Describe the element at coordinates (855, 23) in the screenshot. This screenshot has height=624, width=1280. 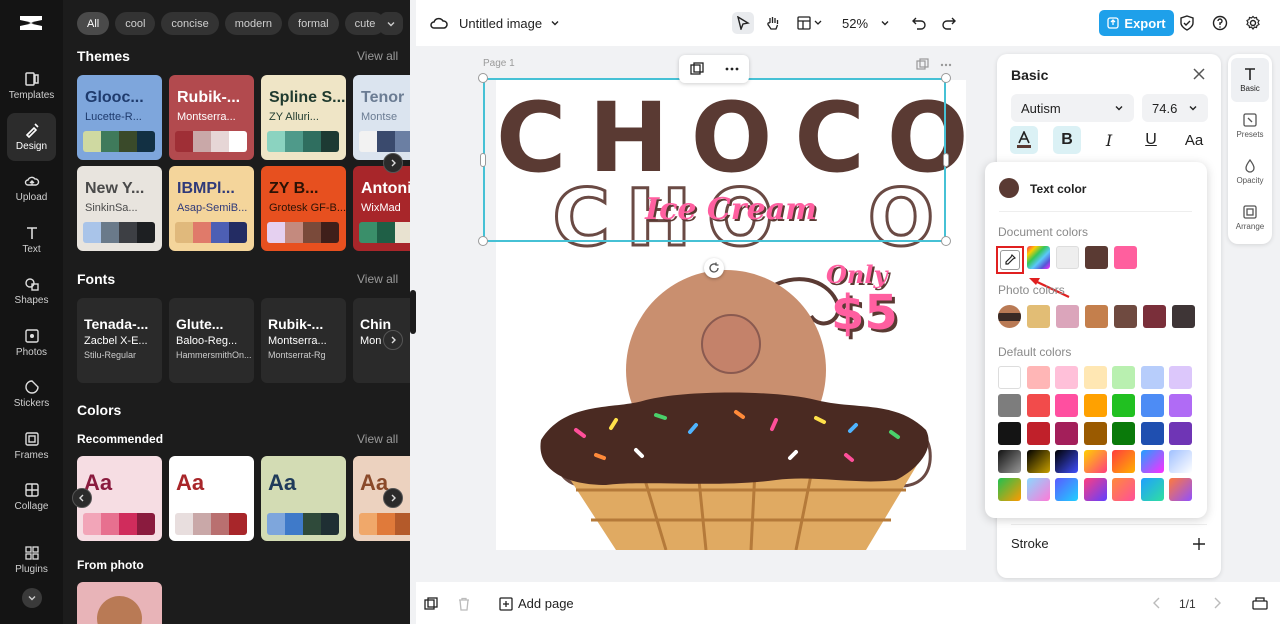
I see `zoom-level: 52%` at that location.